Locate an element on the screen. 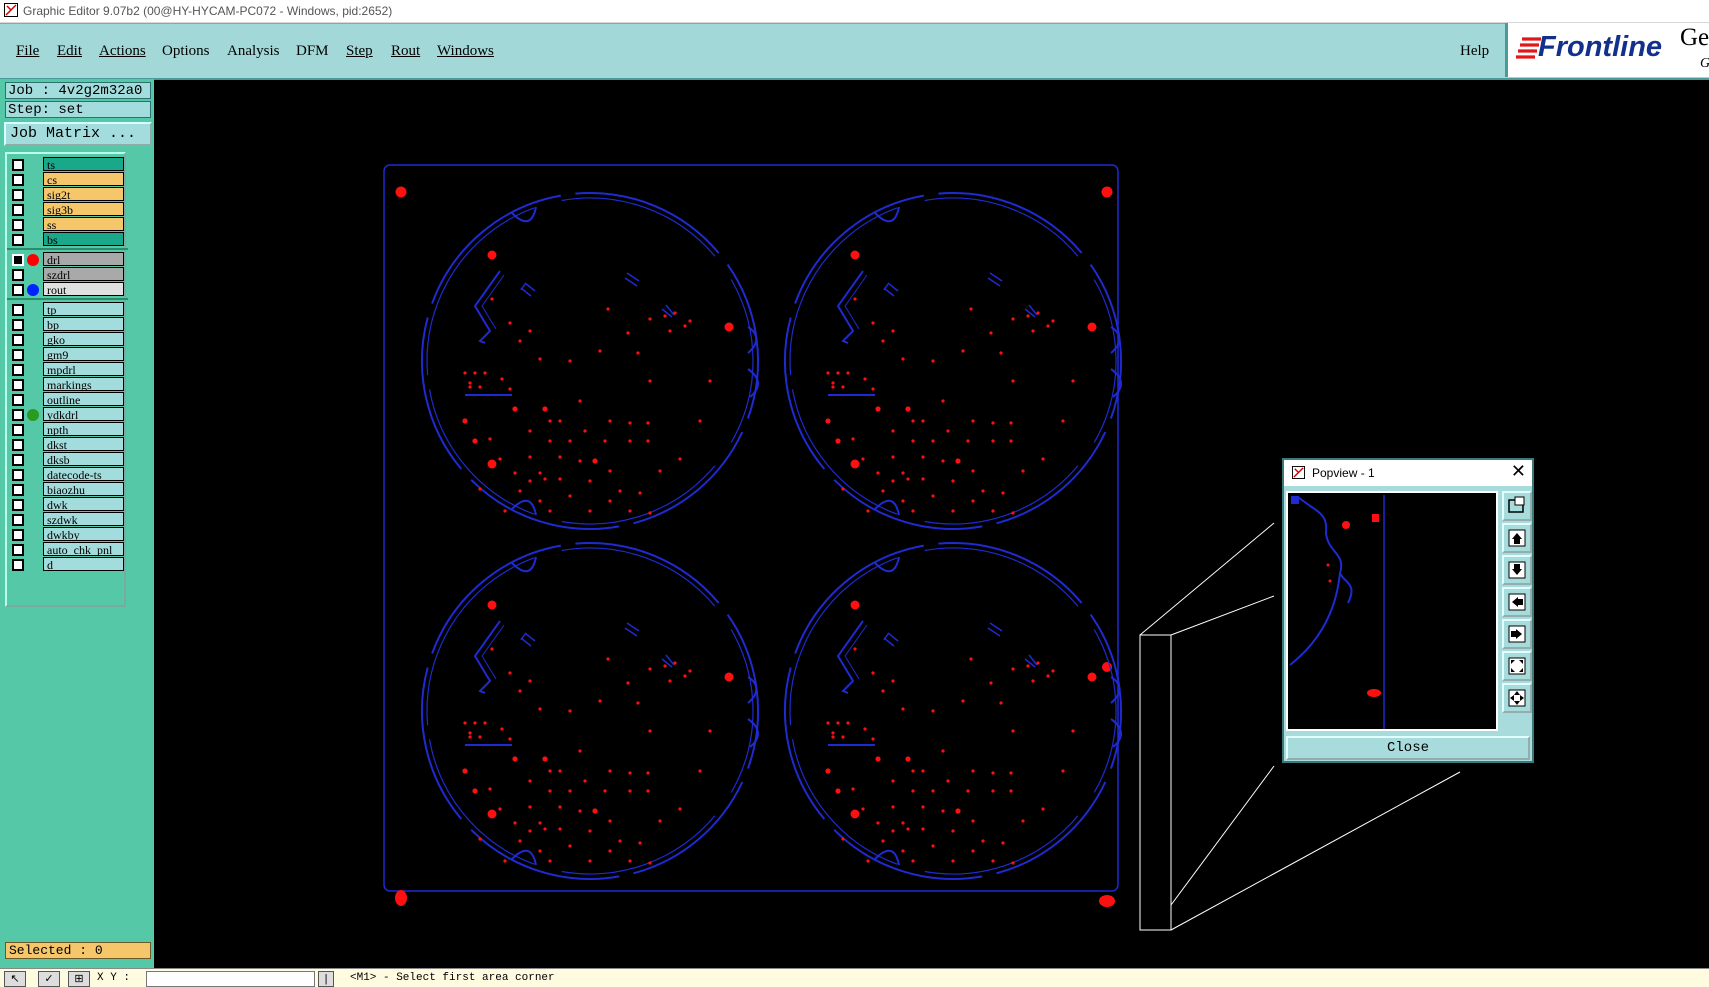 The width and height of the screenshot is (1709, 987). layer-row-outline: outline is located at coordinates (67, 399).